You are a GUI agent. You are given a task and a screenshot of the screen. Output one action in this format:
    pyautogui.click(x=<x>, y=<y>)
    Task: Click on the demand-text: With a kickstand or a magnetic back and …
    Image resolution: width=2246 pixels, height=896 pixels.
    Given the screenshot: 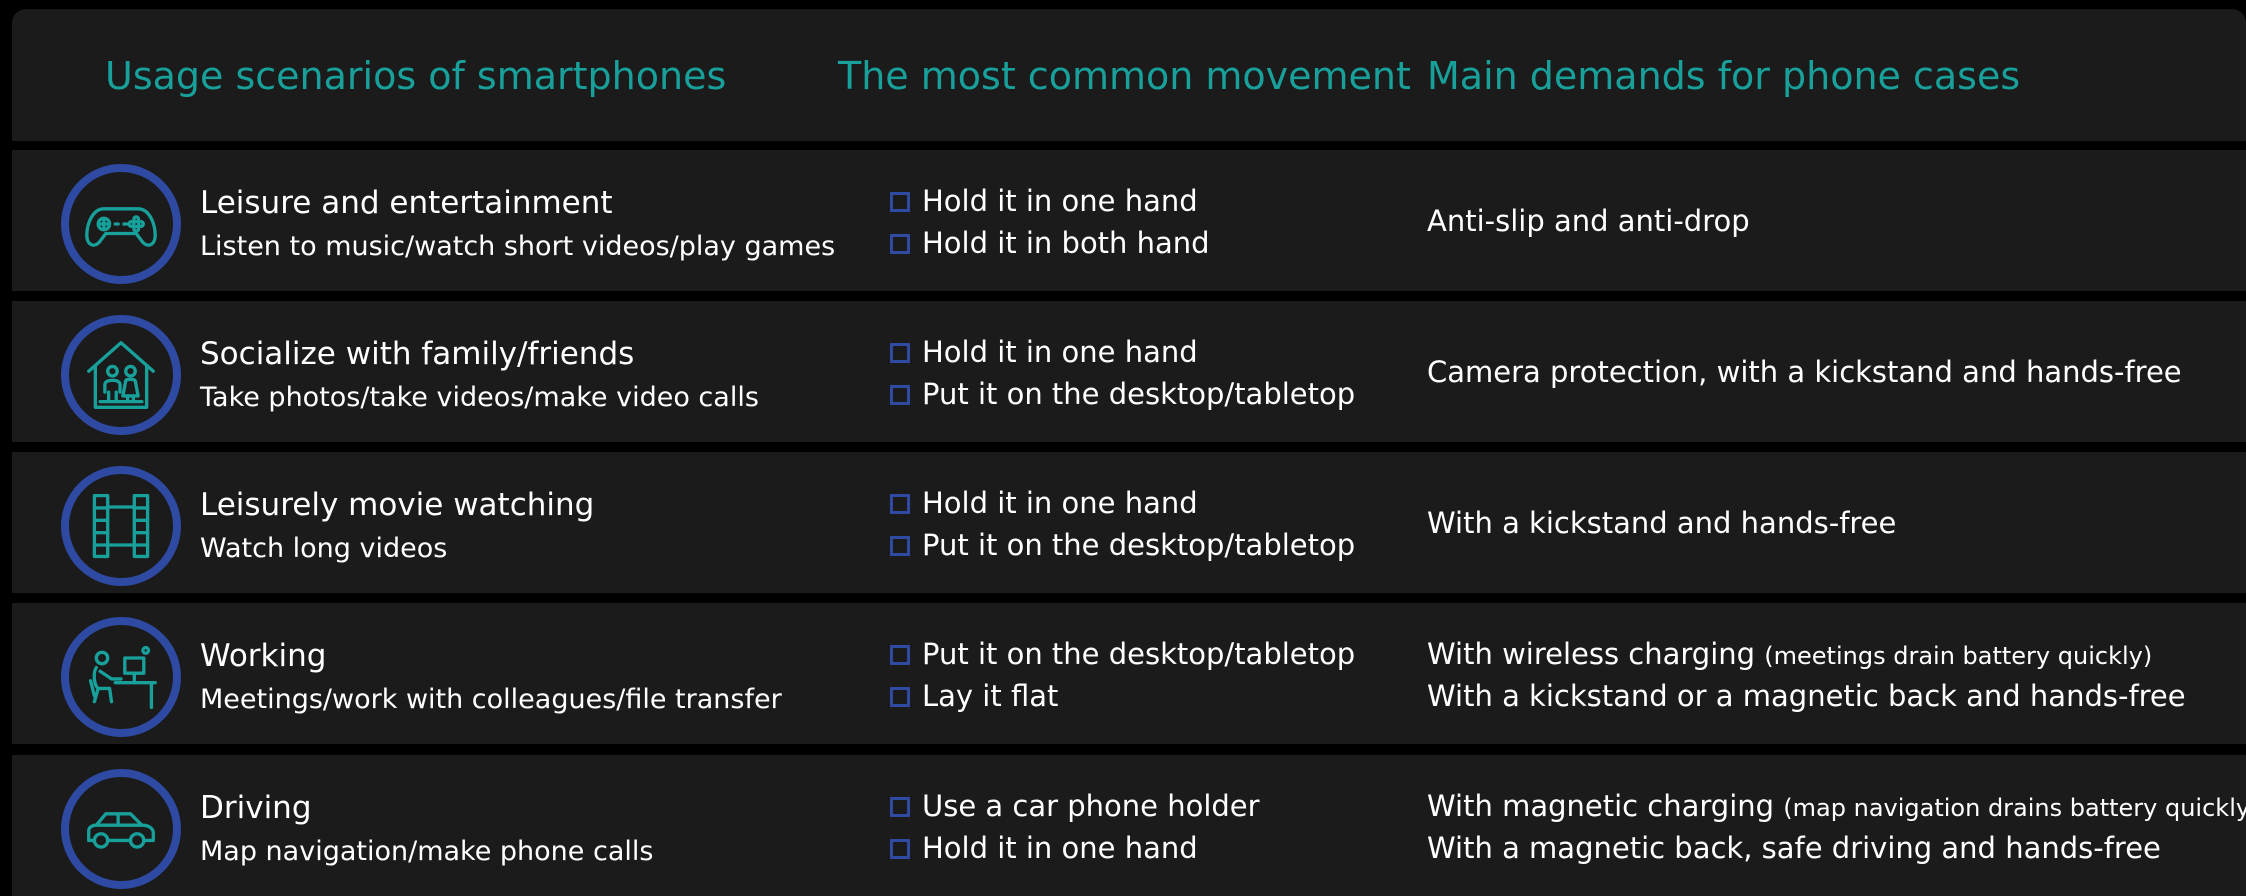 What is the action you would take?
    pyautogui.click(x=1806, y=696)
    